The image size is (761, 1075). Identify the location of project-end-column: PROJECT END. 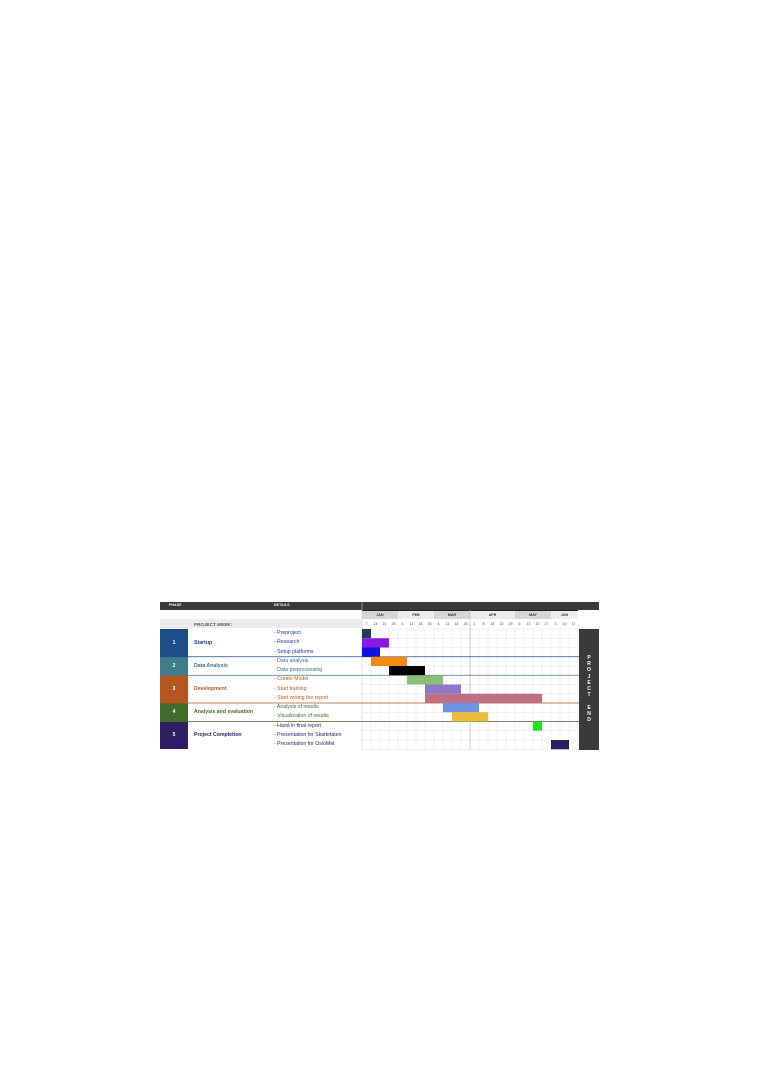
(589, 689).